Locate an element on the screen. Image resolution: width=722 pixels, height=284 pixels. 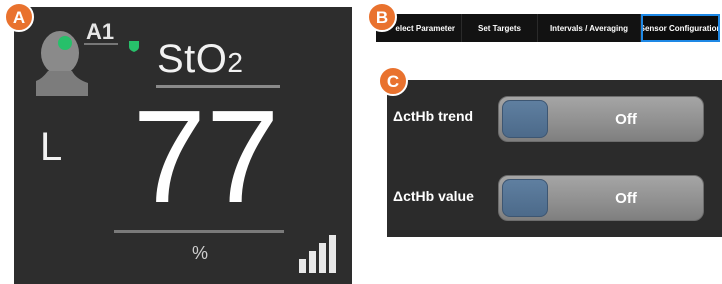
value-toggle: Off is located at coordinates (601, 198).